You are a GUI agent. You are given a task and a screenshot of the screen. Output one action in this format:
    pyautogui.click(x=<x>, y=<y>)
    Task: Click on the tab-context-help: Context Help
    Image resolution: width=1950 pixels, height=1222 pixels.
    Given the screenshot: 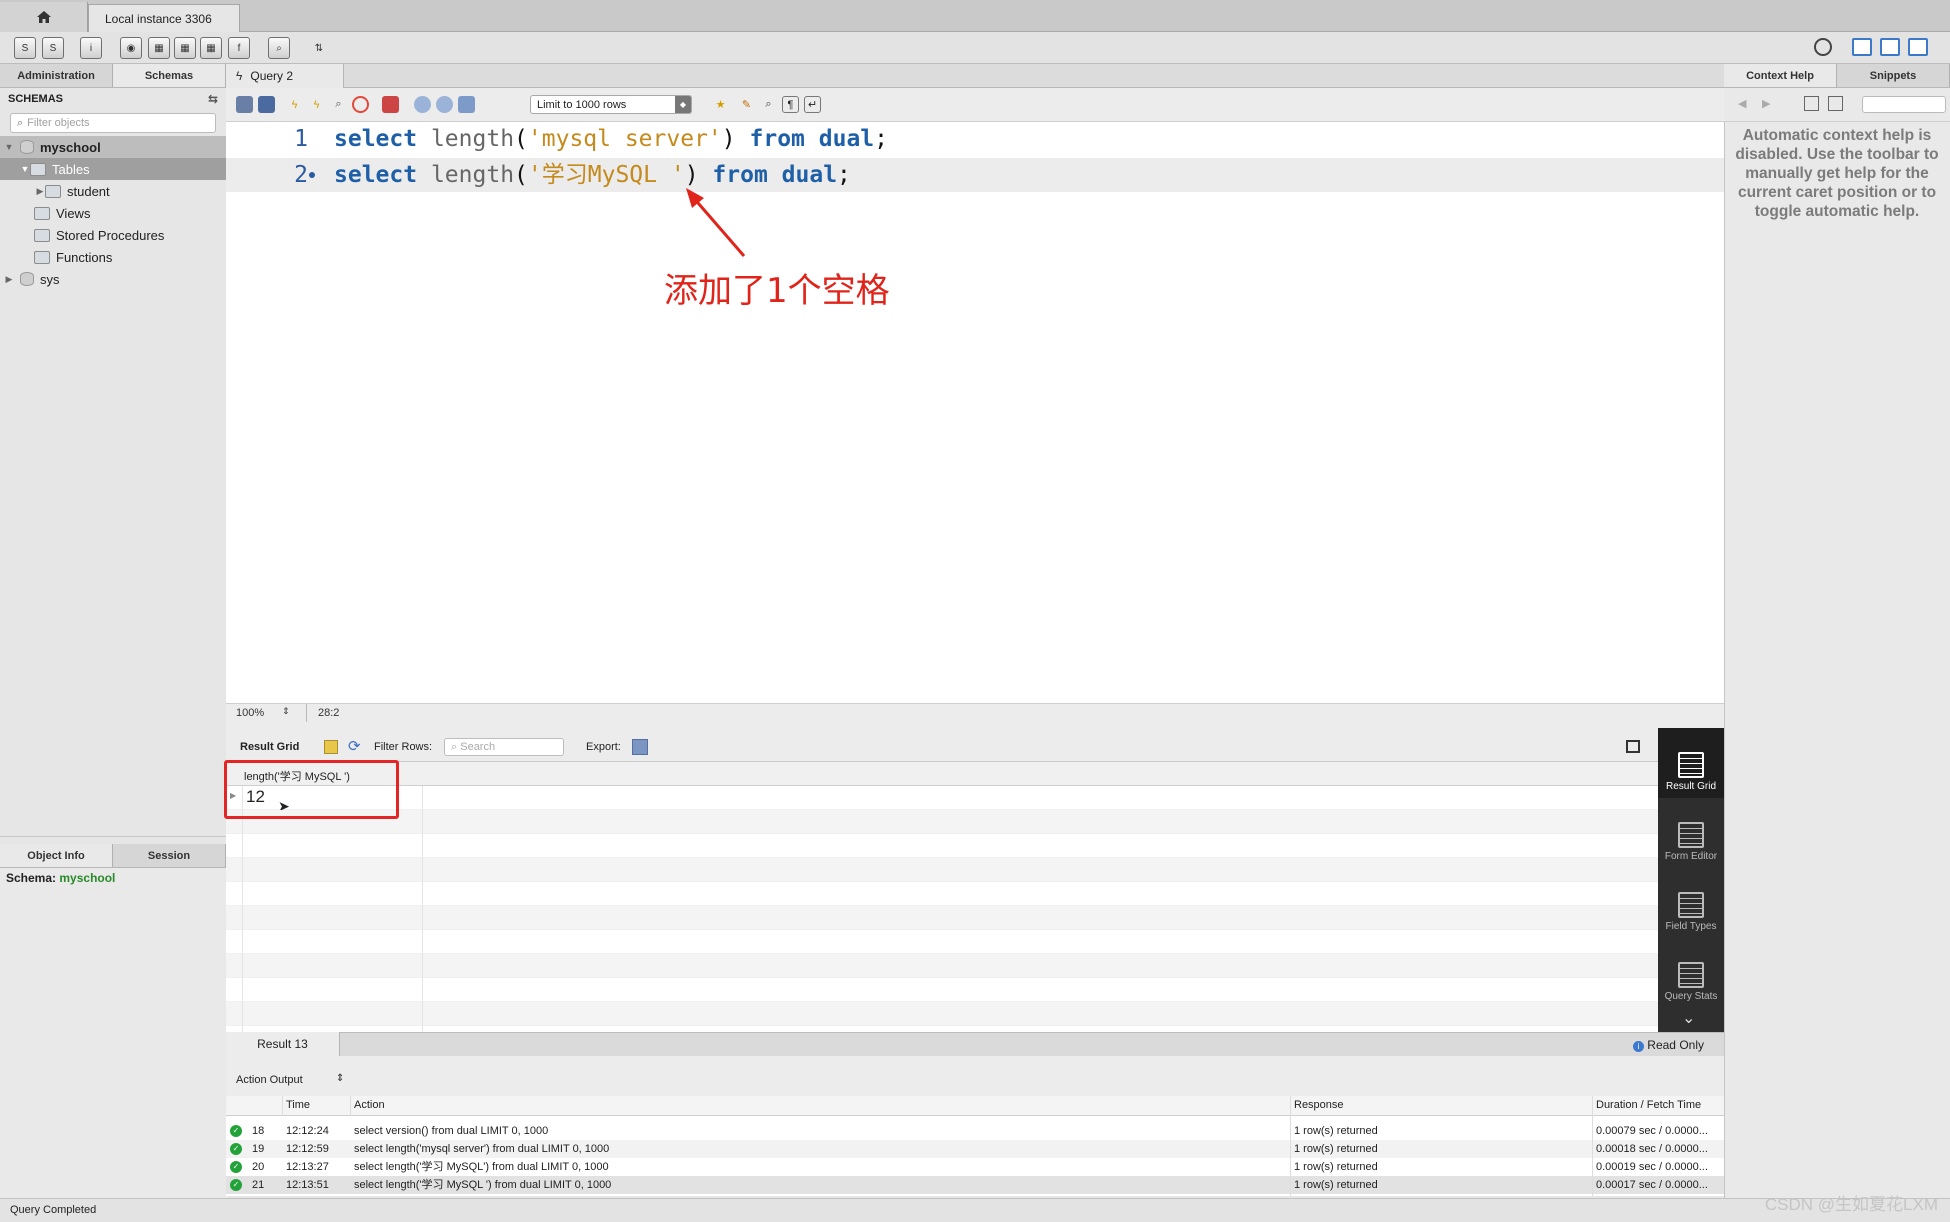 What is the action you would take?
    pyautogui.click(x=1780, y=75)
    